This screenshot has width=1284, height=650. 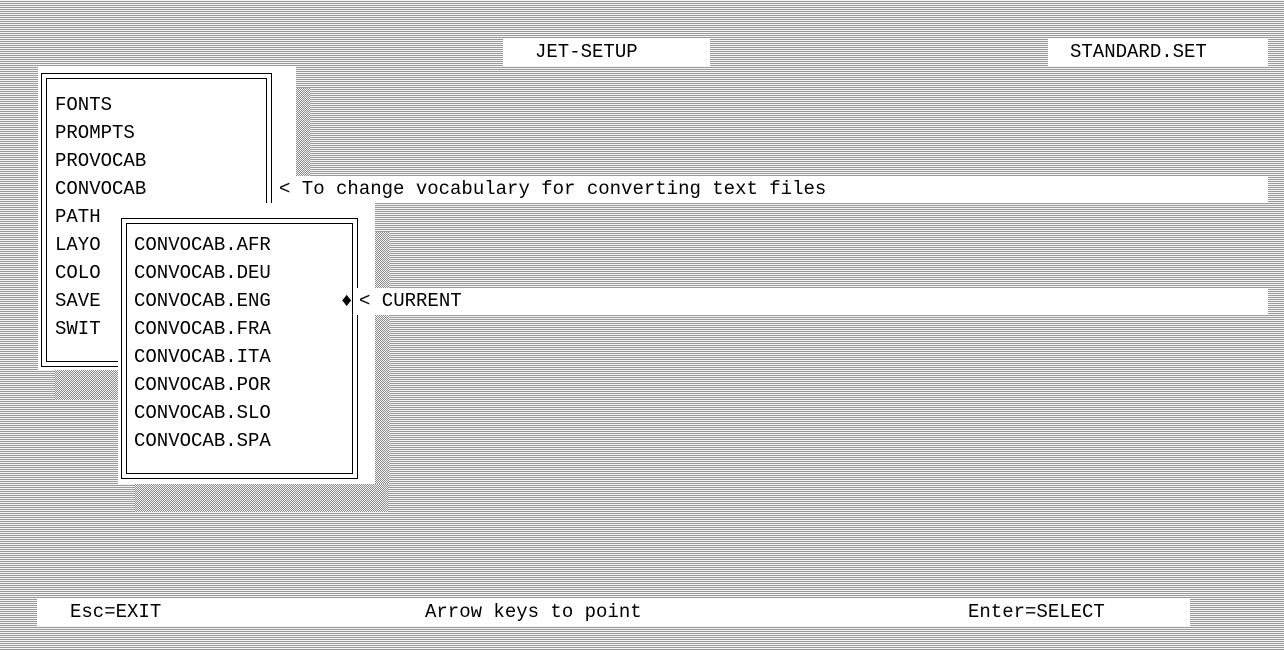 What do you see at coordinates (410, 301) in the screenshot?
I see `current-hint: < CURRENT` at bounding box center [410, 301].